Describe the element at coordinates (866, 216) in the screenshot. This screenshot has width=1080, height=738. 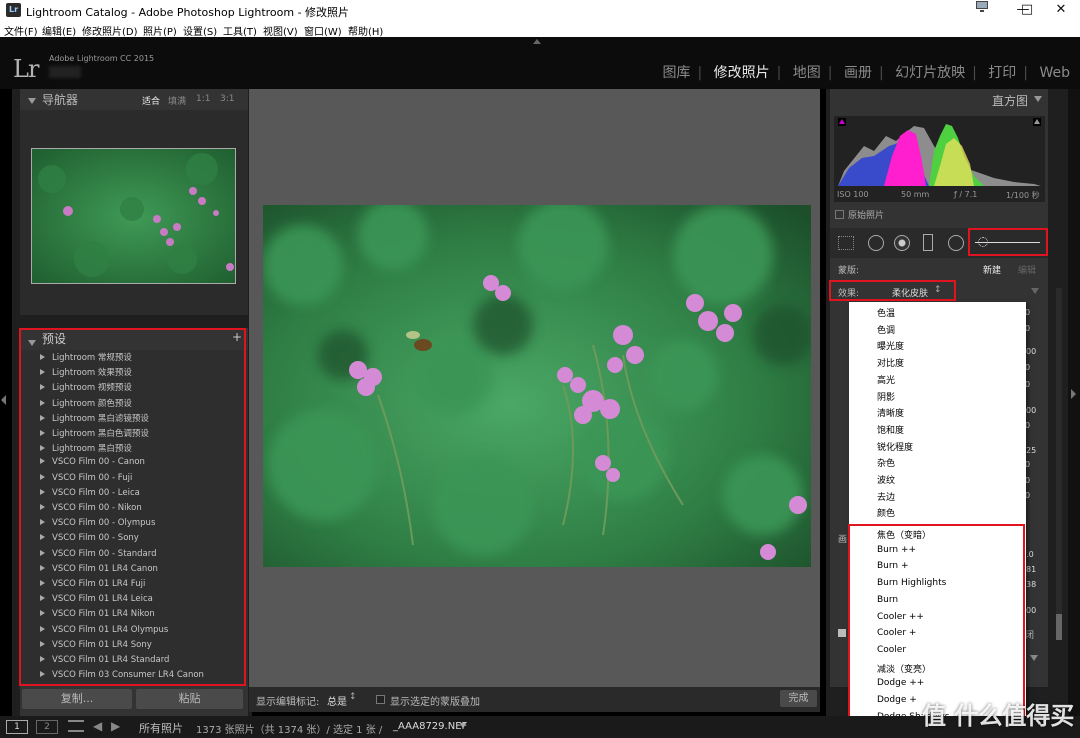
I see `original-photo-label: 原始照片` at that location.